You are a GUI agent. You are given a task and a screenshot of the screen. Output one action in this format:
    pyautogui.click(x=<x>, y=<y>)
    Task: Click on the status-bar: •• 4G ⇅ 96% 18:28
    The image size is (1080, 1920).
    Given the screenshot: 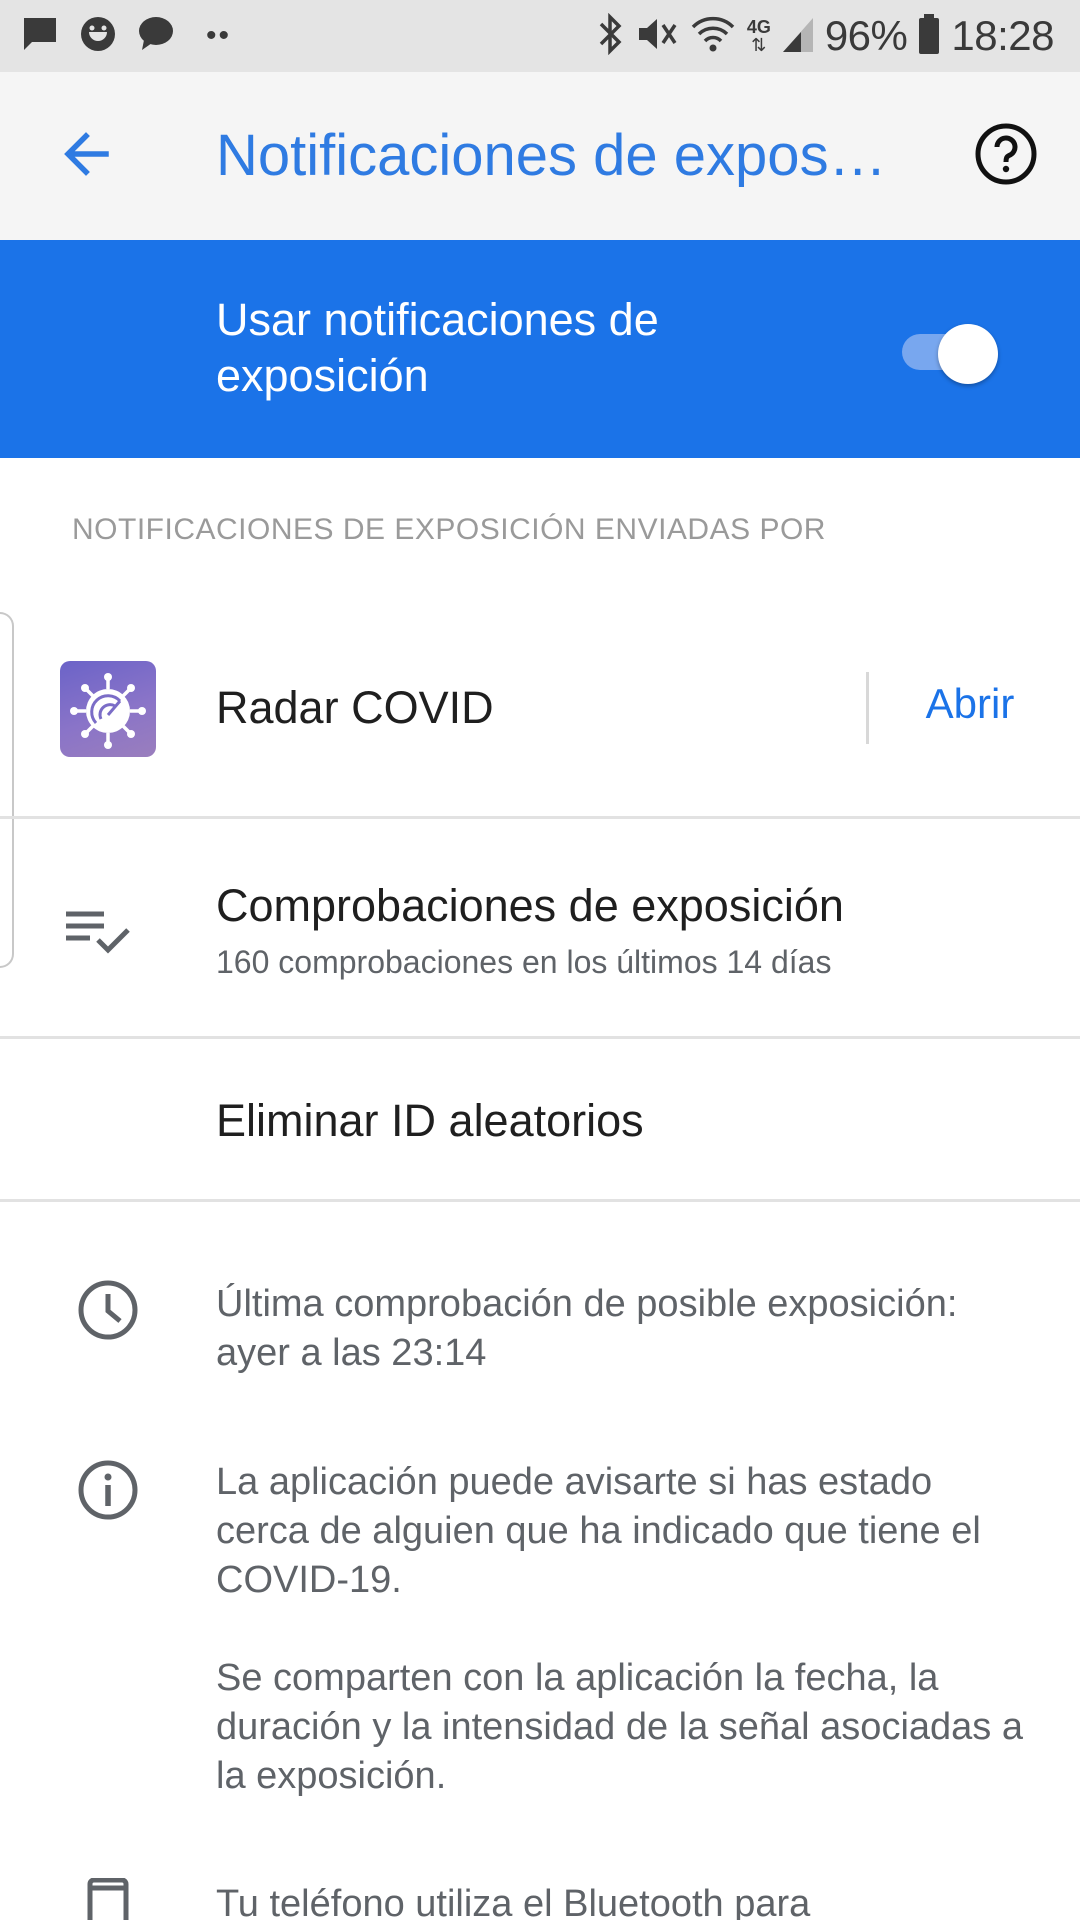 What is the action you would take?
    pyautogui.click(x=540, y=36)
    